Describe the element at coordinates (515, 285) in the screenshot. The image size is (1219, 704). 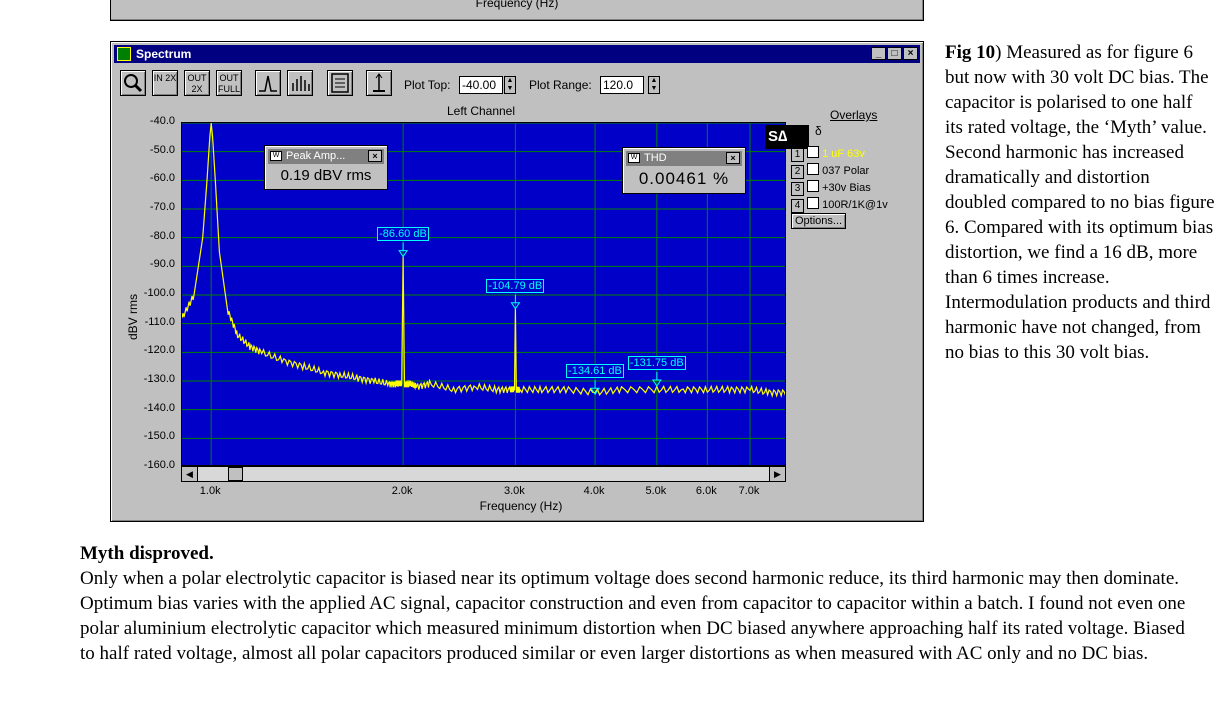
I see `peak-marker-label: -104.79 dB` at that location.